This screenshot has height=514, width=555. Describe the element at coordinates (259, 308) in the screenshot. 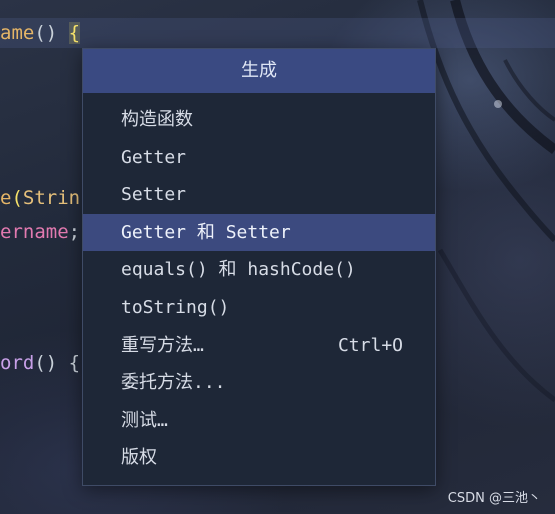

I see `menu-item-tostring: toString()` at that location.